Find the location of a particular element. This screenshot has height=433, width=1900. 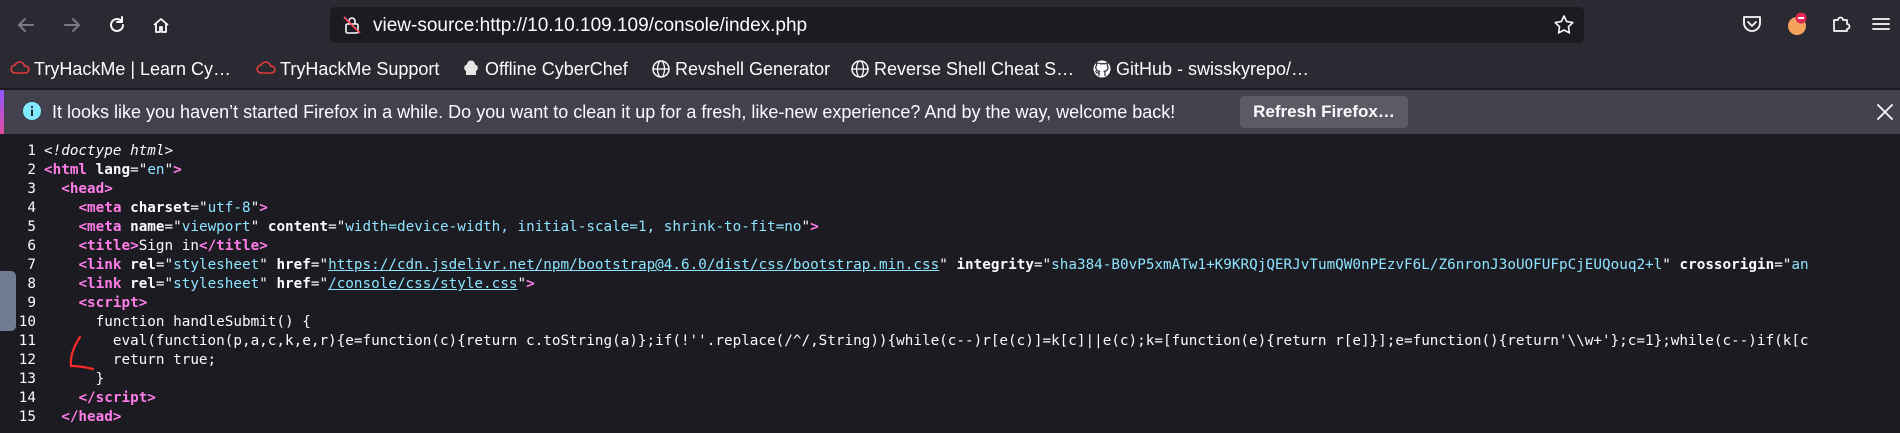

menu-icon is located at coordinates (1881, 24).